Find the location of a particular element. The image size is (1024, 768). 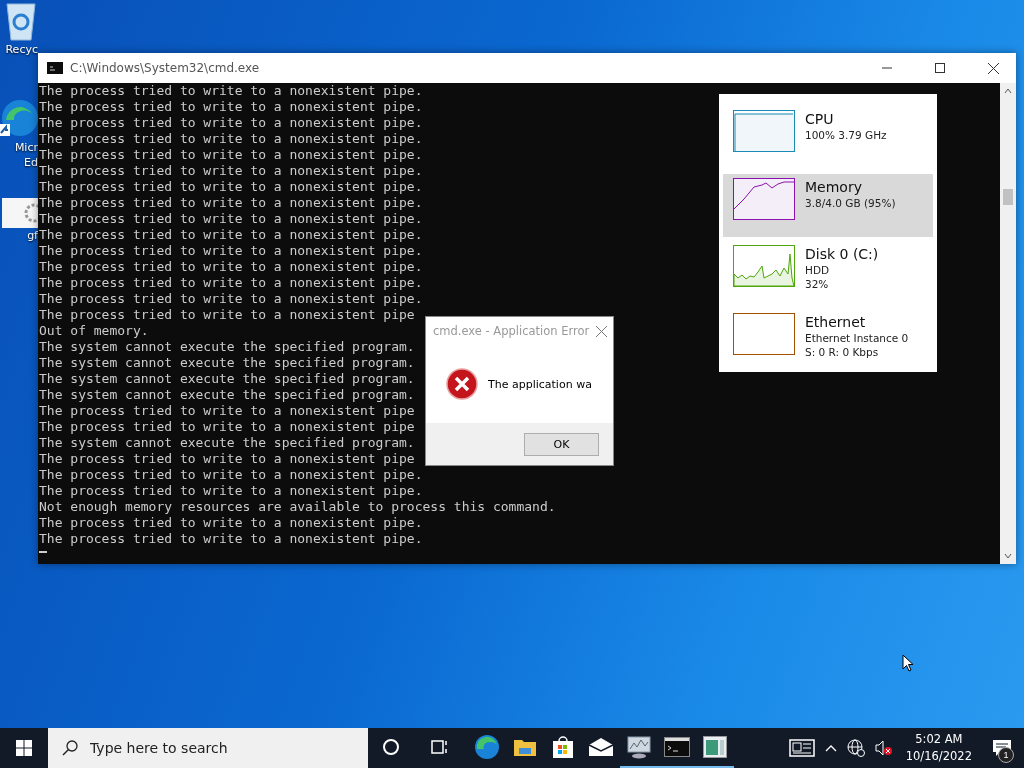

notification-button: 1 is located at coordinates (1002, 748).